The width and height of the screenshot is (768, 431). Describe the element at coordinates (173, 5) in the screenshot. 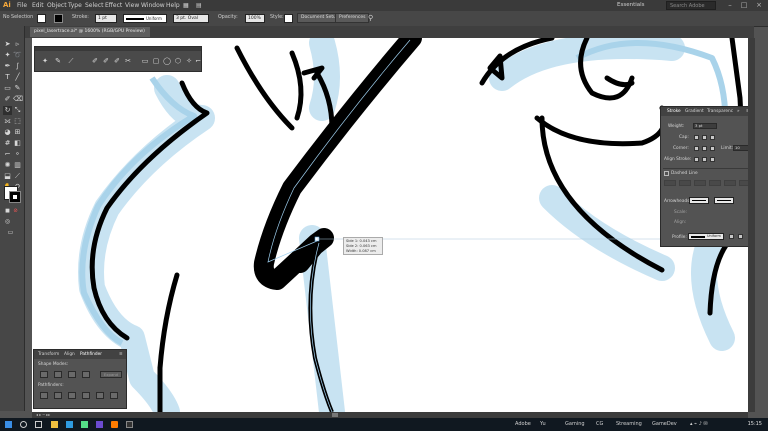

I see `menu-help: Help` at that location.